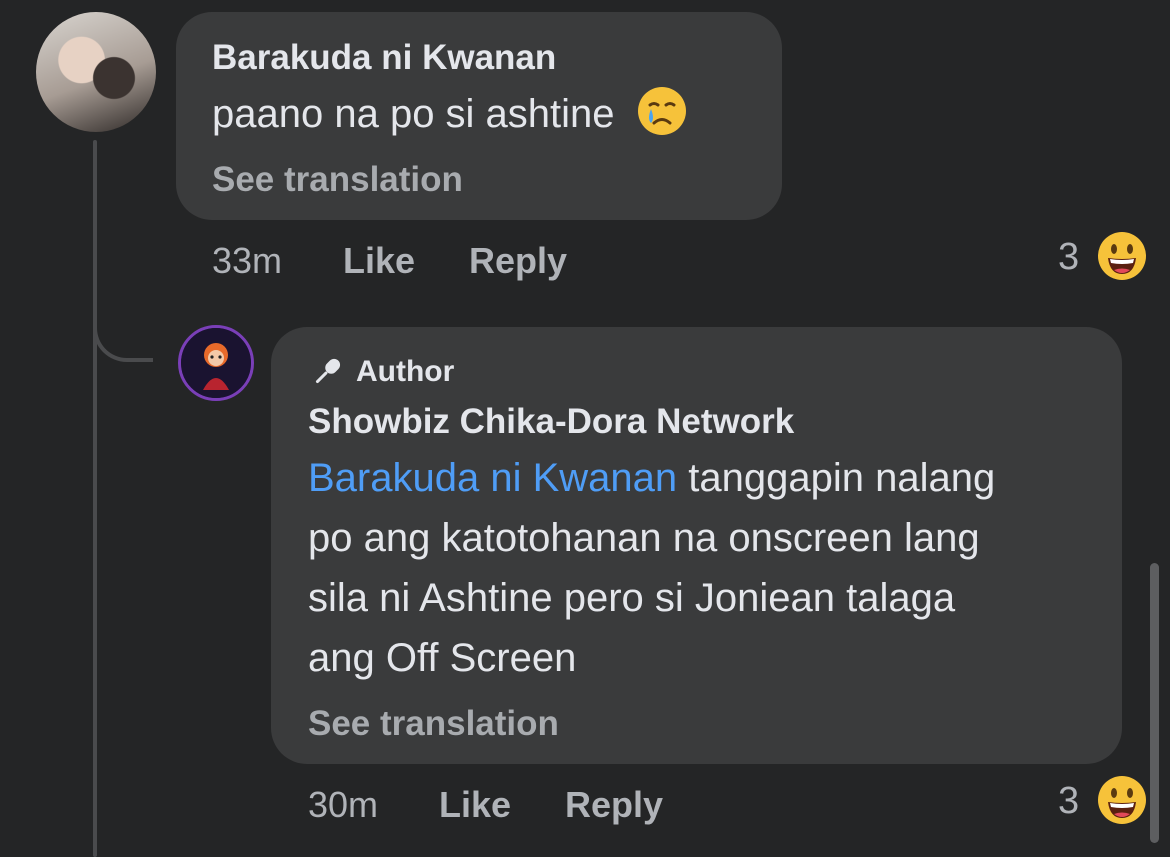 The width and height of the screenshot is (1170, 857). I want to click on comment-text: paano na po si ashtine, so click(450, 114).